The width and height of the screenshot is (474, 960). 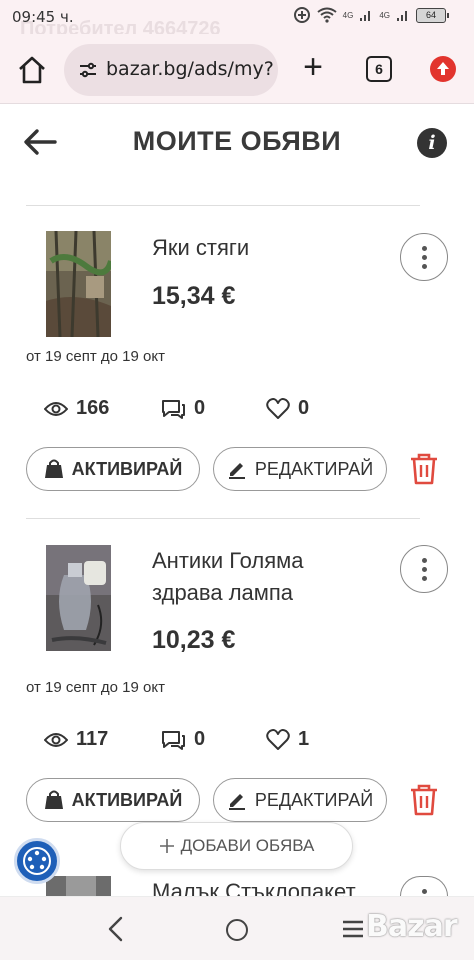 I want to click on ad-price: 15,34 €, so click(x=194, y=296).